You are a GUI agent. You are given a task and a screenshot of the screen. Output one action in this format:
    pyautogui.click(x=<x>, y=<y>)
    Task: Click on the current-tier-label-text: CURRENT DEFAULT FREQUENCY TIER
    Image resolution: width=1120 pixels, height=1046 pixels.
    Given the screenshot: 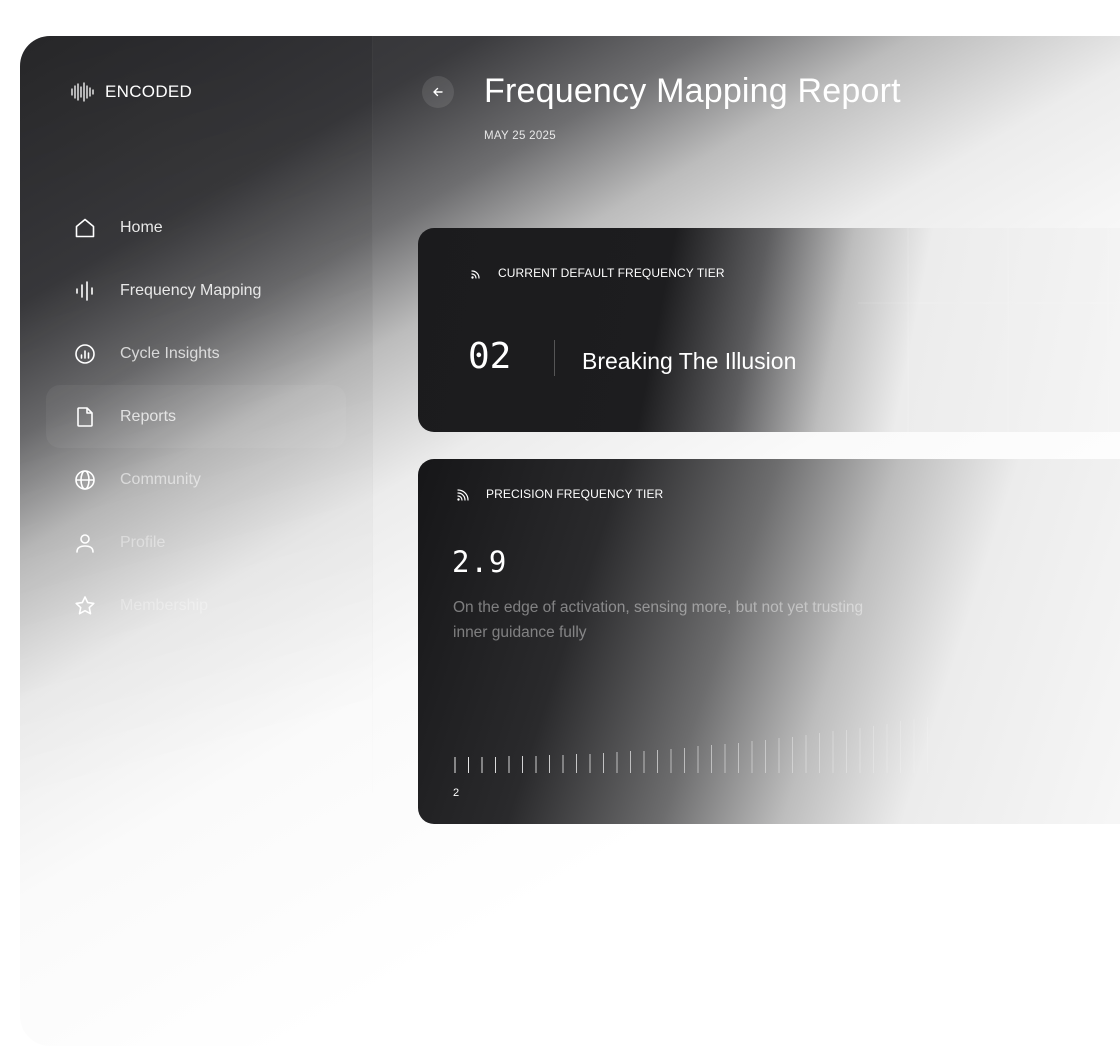 What is the action you would take?
    pyautogui.click(x=611, y=273)
    